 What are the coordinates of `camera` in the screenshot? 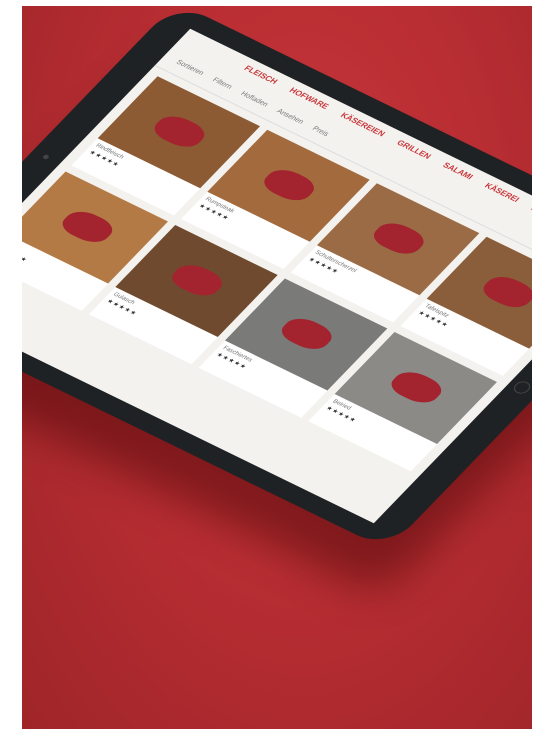 It's located at (45, 156).